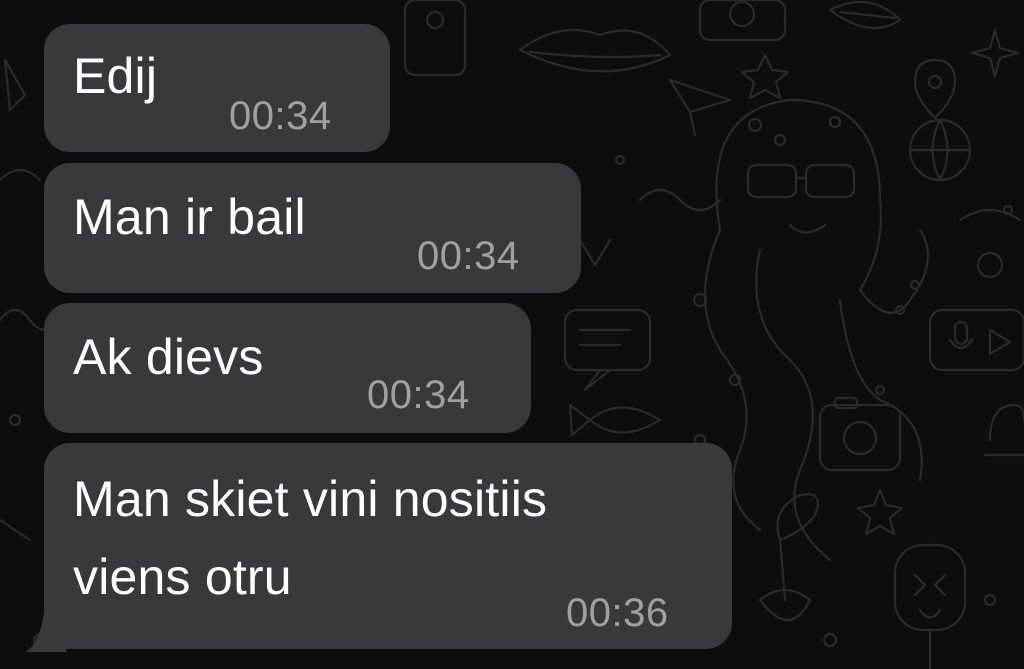 The image size is (1024, 669). I want to click on fish-icon, so click(615, 420).